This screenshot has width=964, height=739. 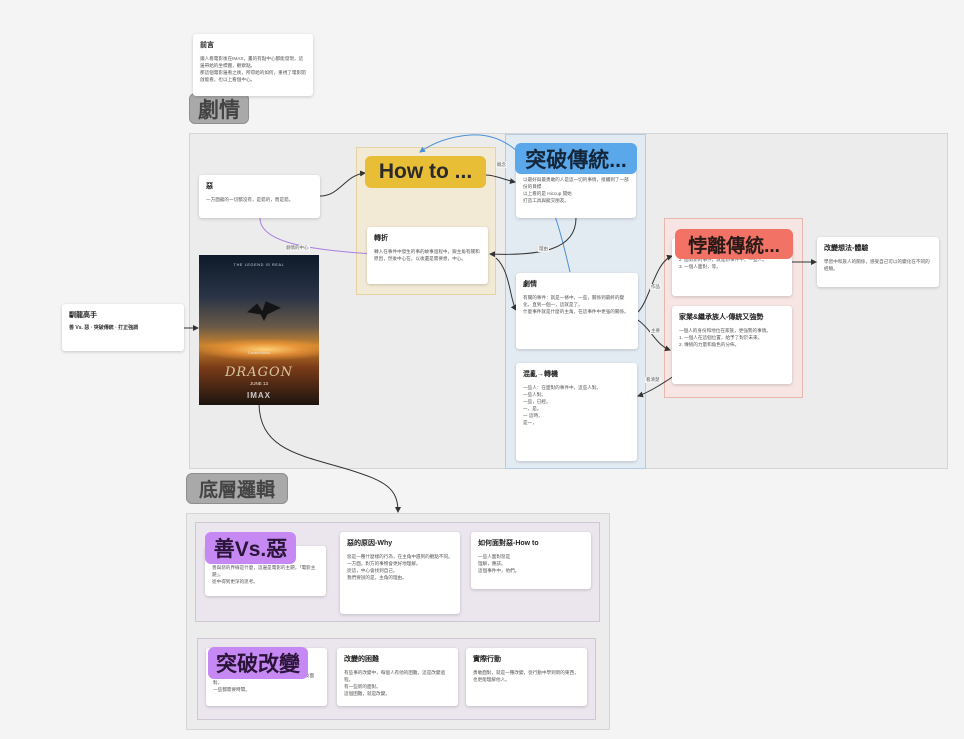 I want to click on conflict-card-title: 混亂→轉機, so click(x=540, y=374).